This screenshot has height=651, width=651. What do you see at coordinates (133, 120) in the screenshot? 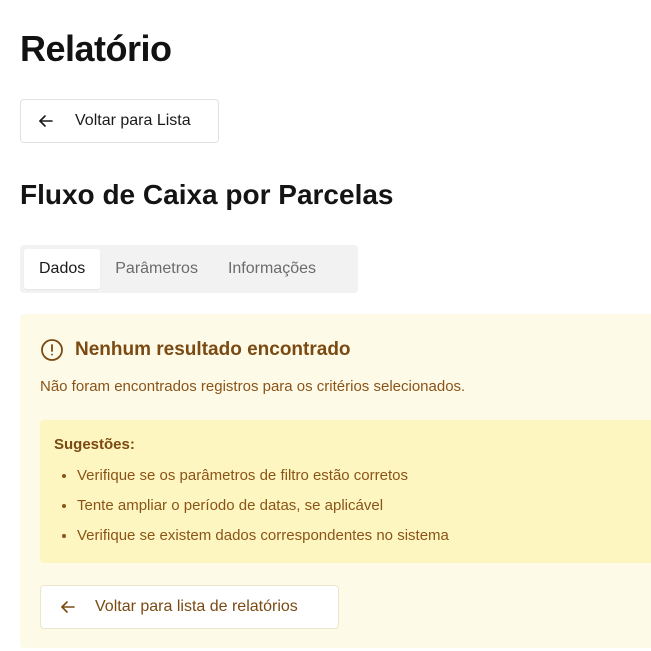
I see `back-to-list-label: Voltar para Lista` at bounding box center [133, 120].